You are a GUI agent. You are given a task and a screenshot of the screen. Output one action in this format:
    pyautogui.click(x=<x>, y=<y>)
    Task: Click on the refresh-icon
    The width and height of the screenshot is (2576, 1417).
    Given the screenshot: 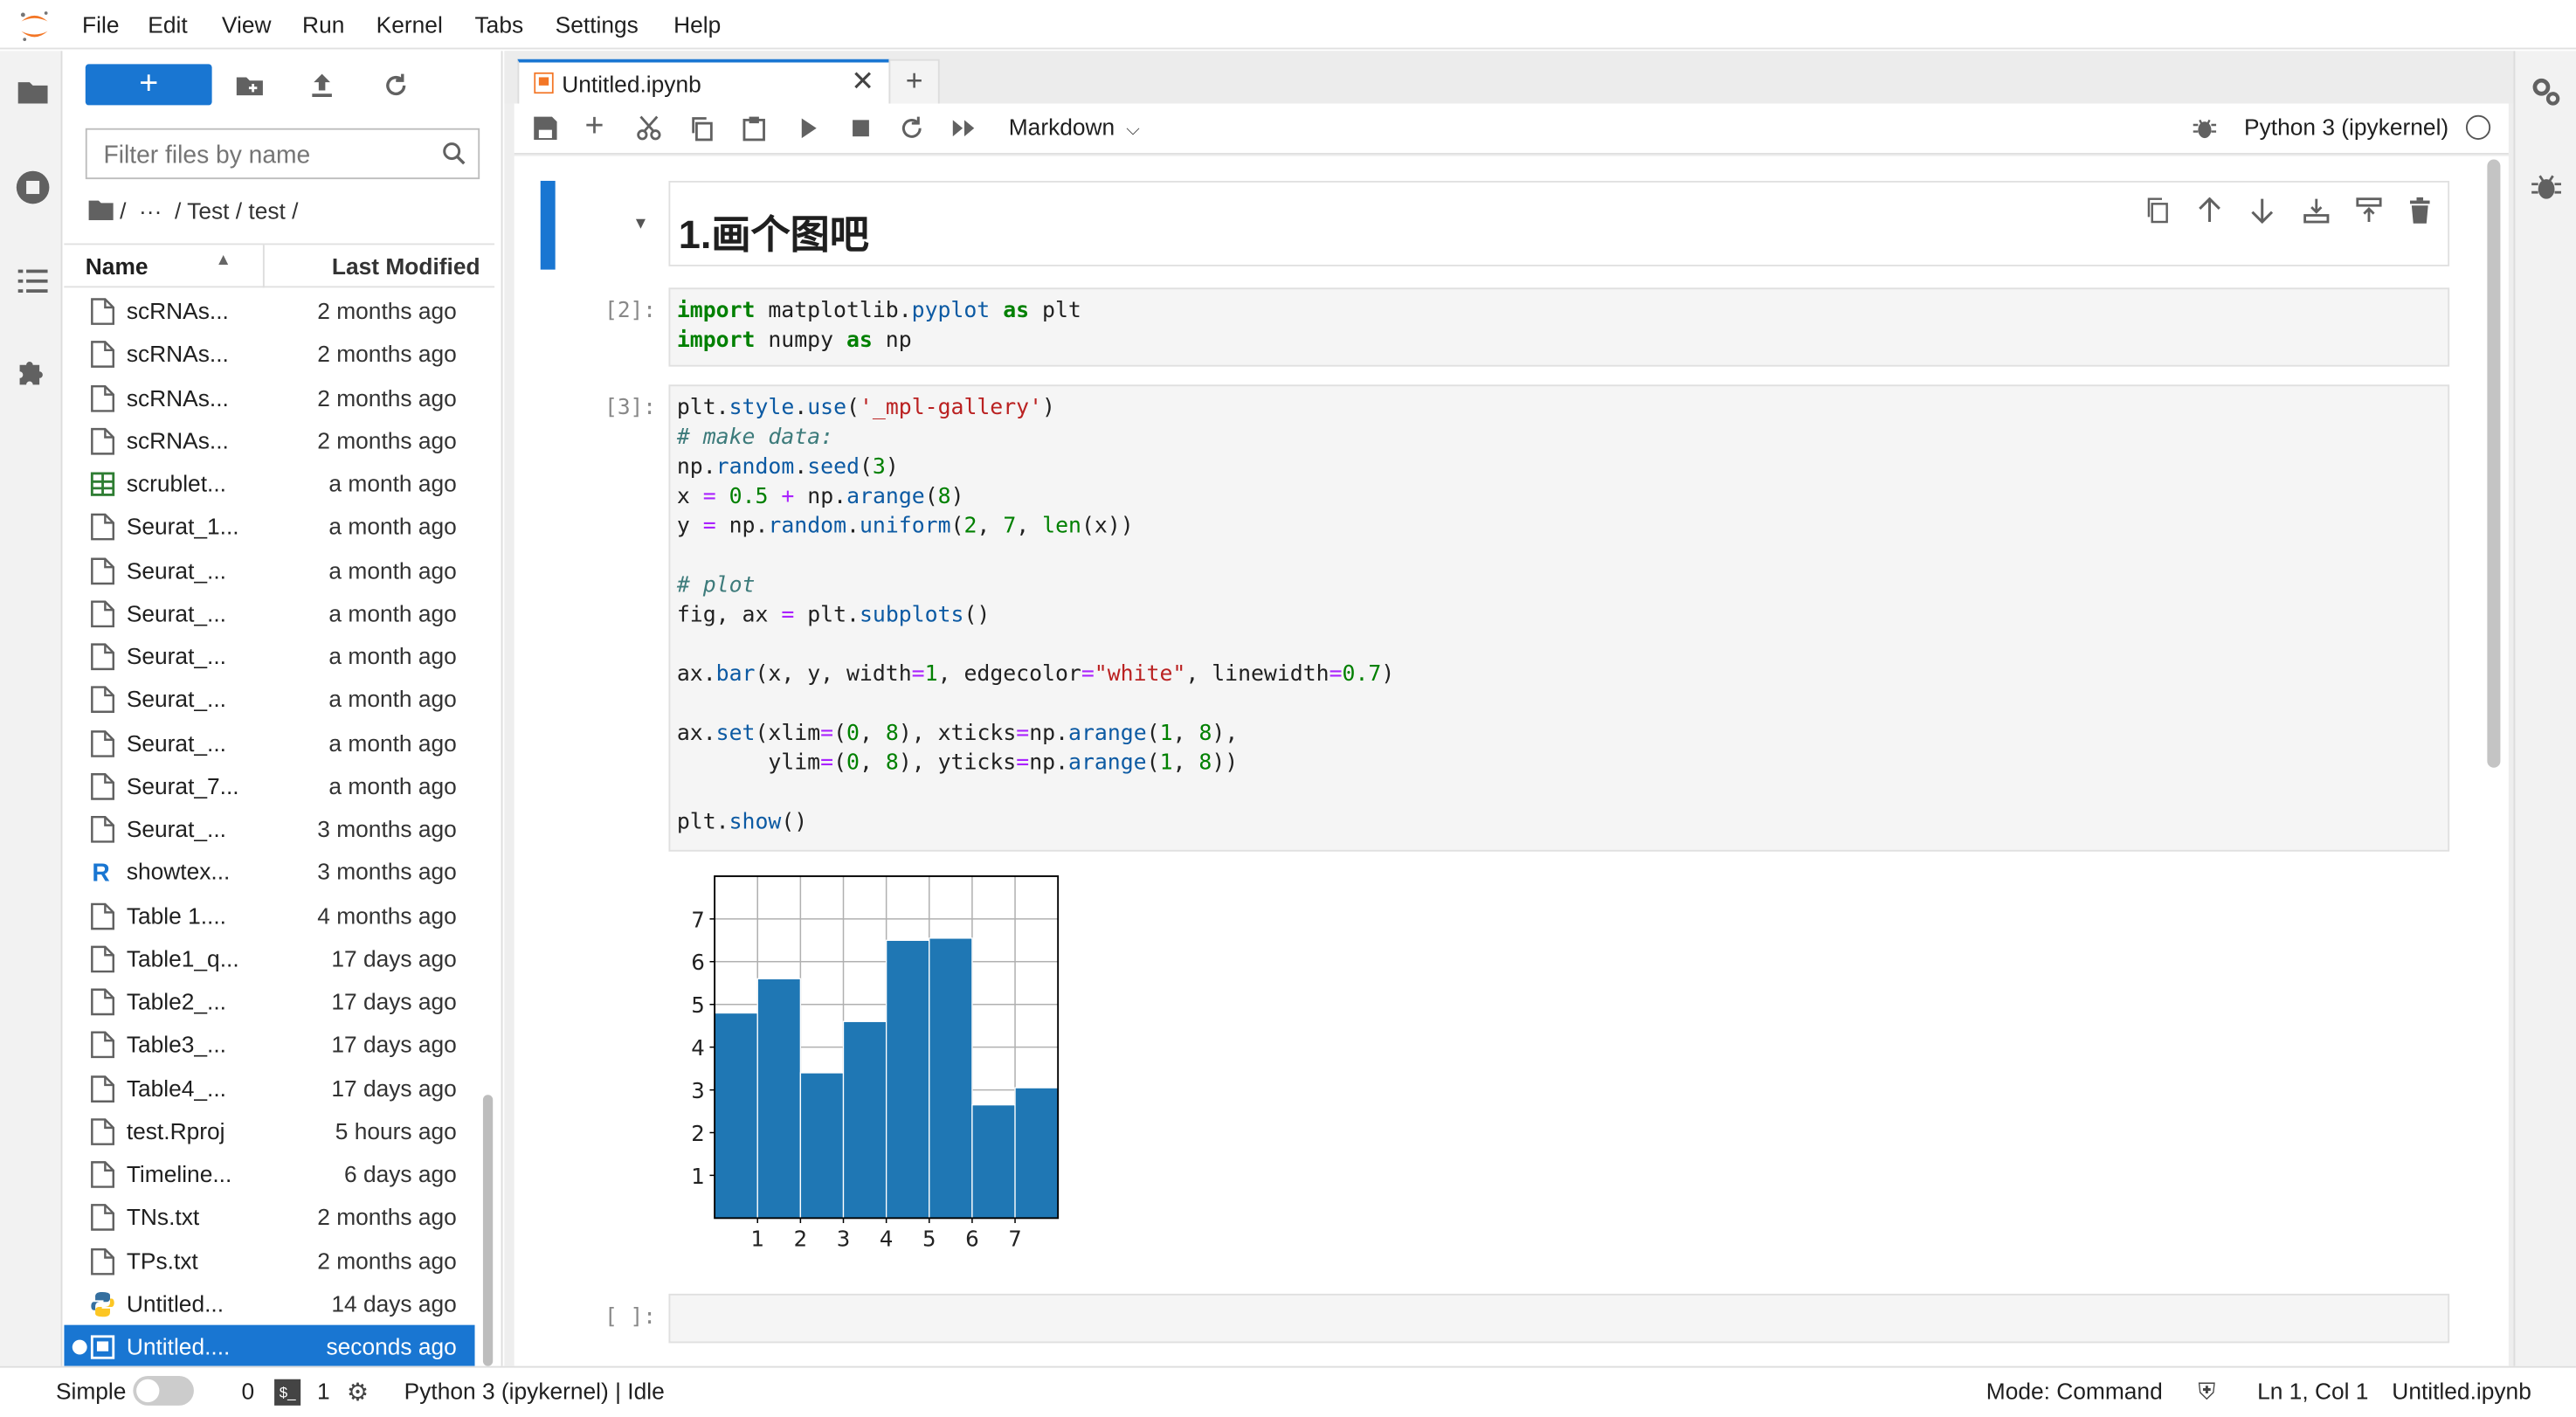 What is the action you would take?
    pyautogui.click(x=396, y=85)
    